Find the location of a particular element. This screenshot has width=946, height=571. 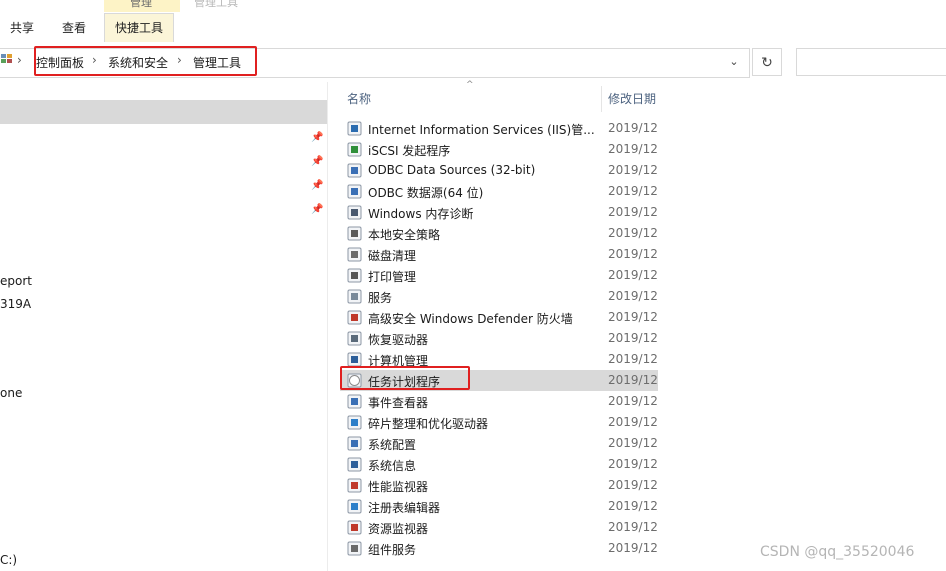

task-scheduler-clock-icon is located at coordinates (354, 380).